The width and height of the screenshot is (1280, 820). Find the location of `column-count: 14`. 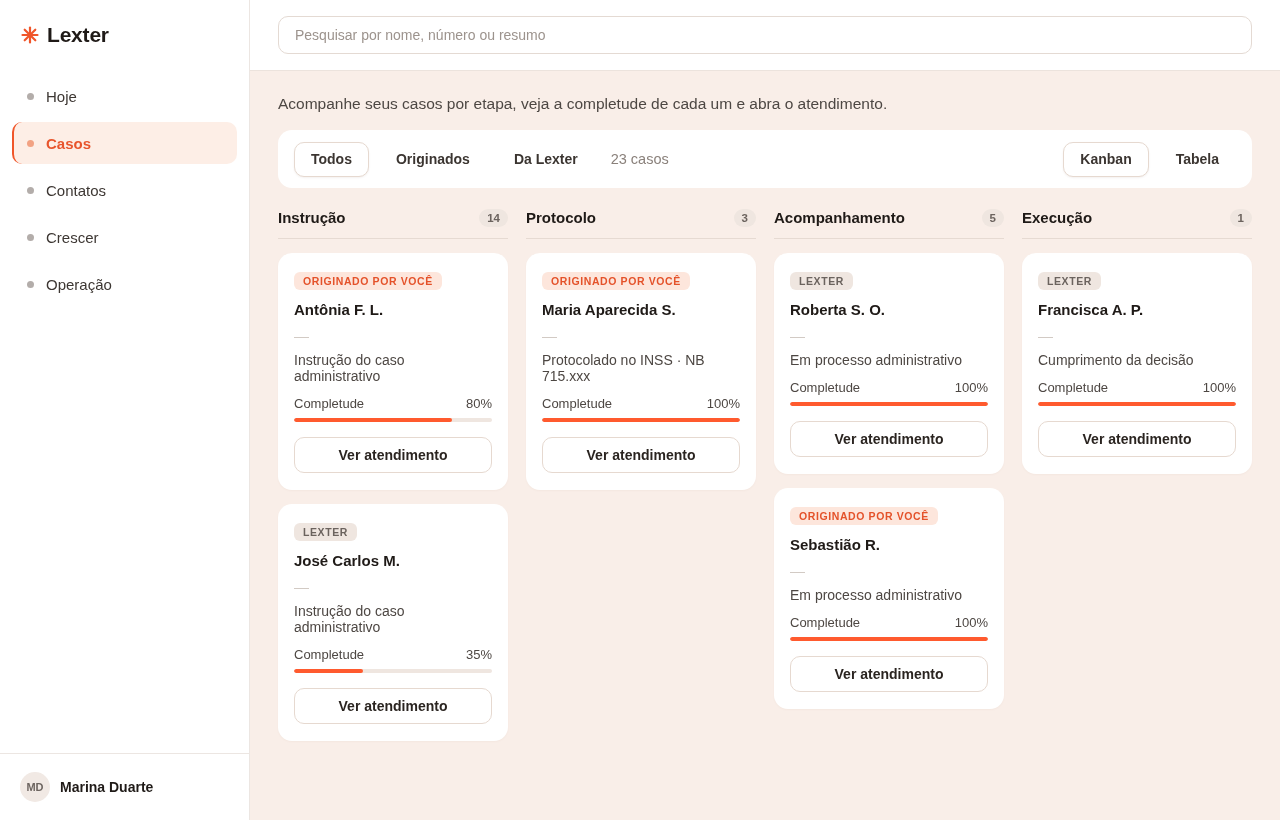

column-count: 14 is located at coordinates (493, 218).